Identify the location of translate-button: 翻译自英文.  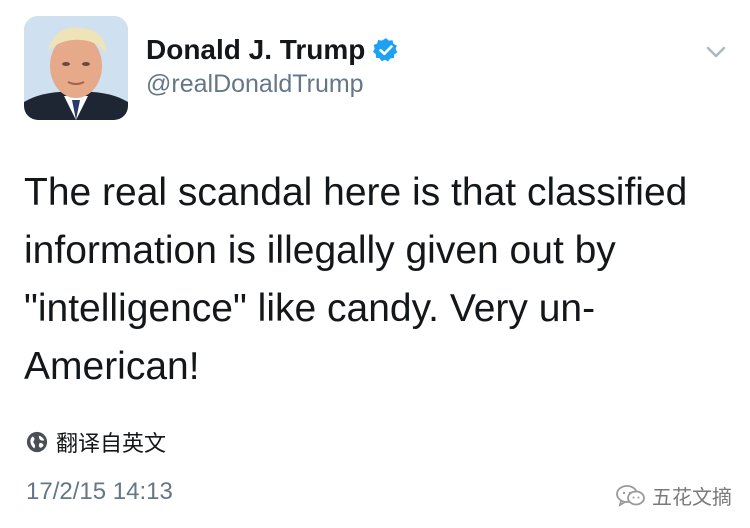
(96, 442).